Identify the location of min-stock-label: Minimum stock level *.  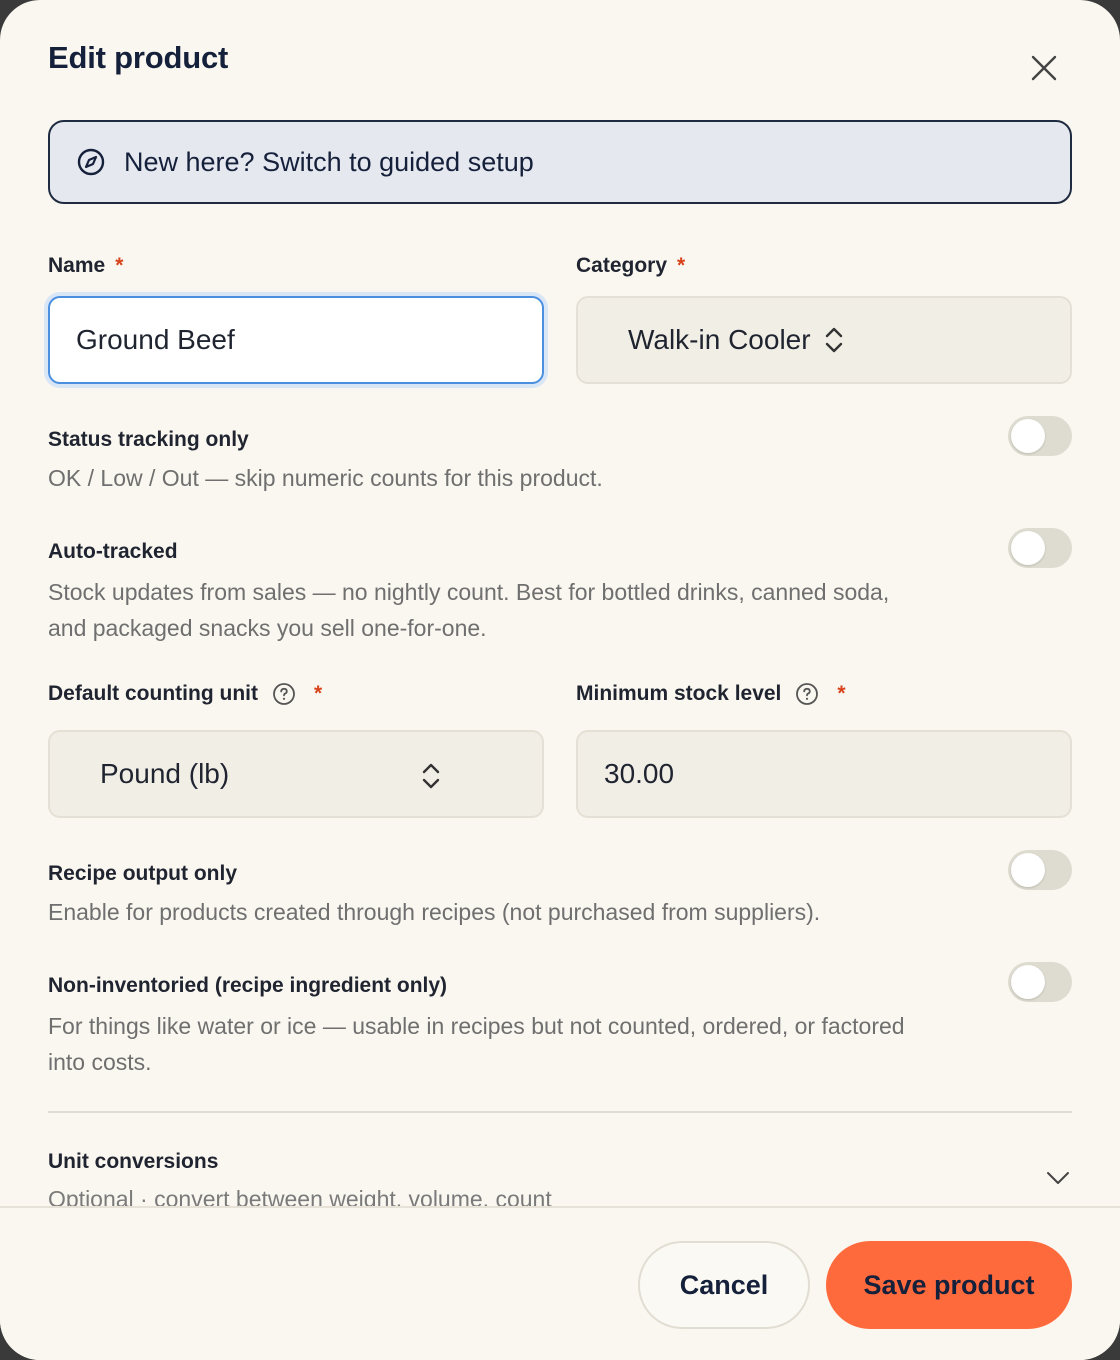
(711, 694).